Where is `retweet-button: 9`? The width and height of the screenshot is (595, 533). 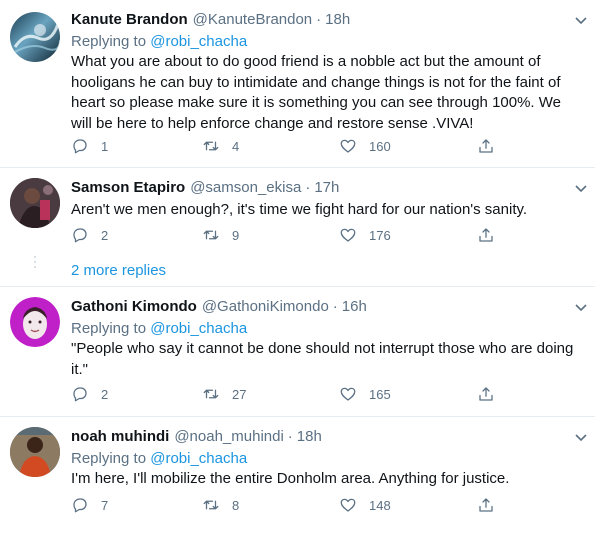
retweet-button: 9 is located at coordinates (220, 235).